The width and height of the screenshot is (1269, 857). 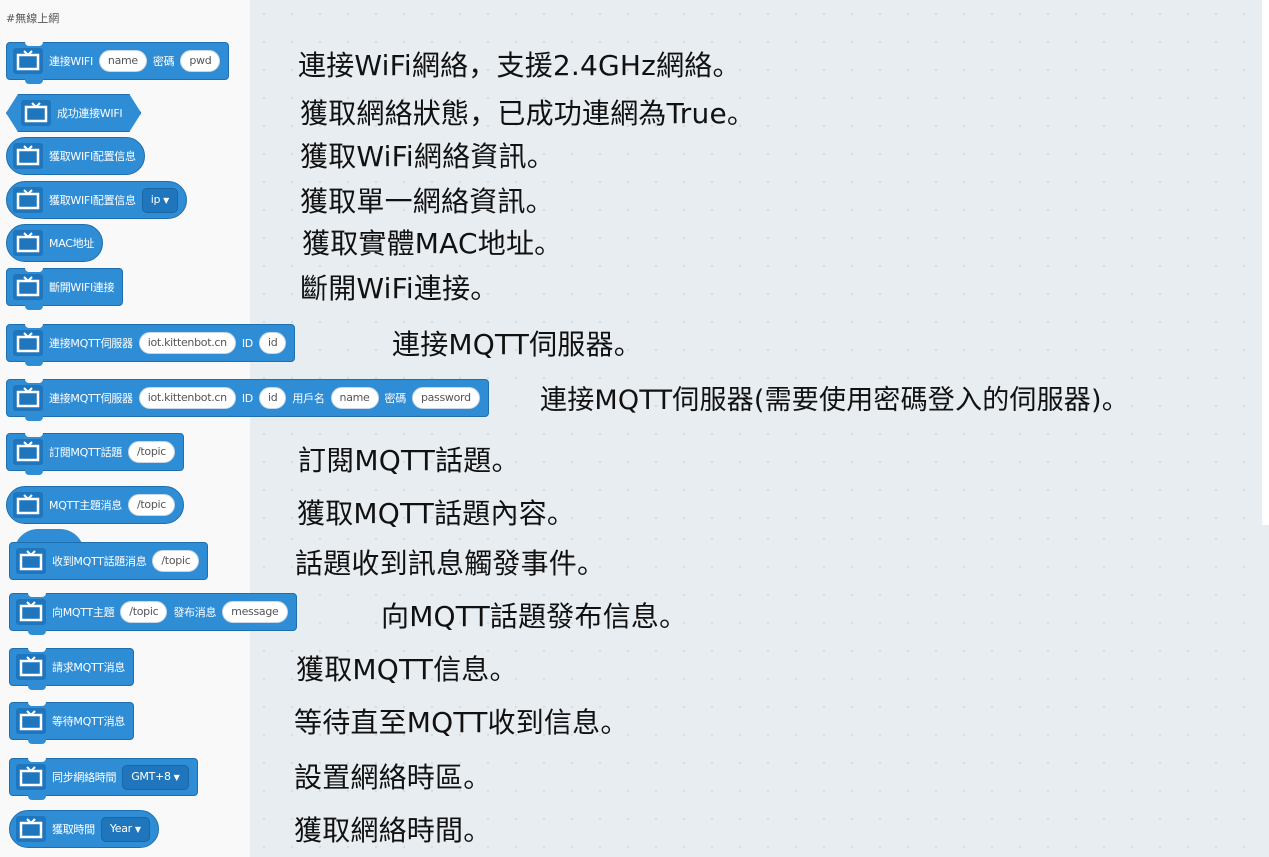 I want to click on block-sync-network-time: 同步網絡時間 GMT+8 ▼, so click(x=103, y=779).